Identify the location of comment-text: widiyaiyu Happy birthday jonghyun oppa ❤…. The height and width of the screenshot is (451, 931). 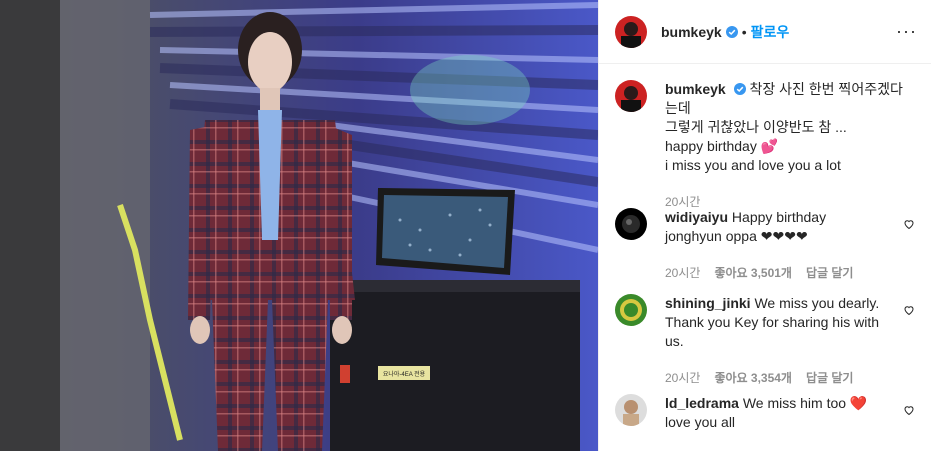
(785, 245).